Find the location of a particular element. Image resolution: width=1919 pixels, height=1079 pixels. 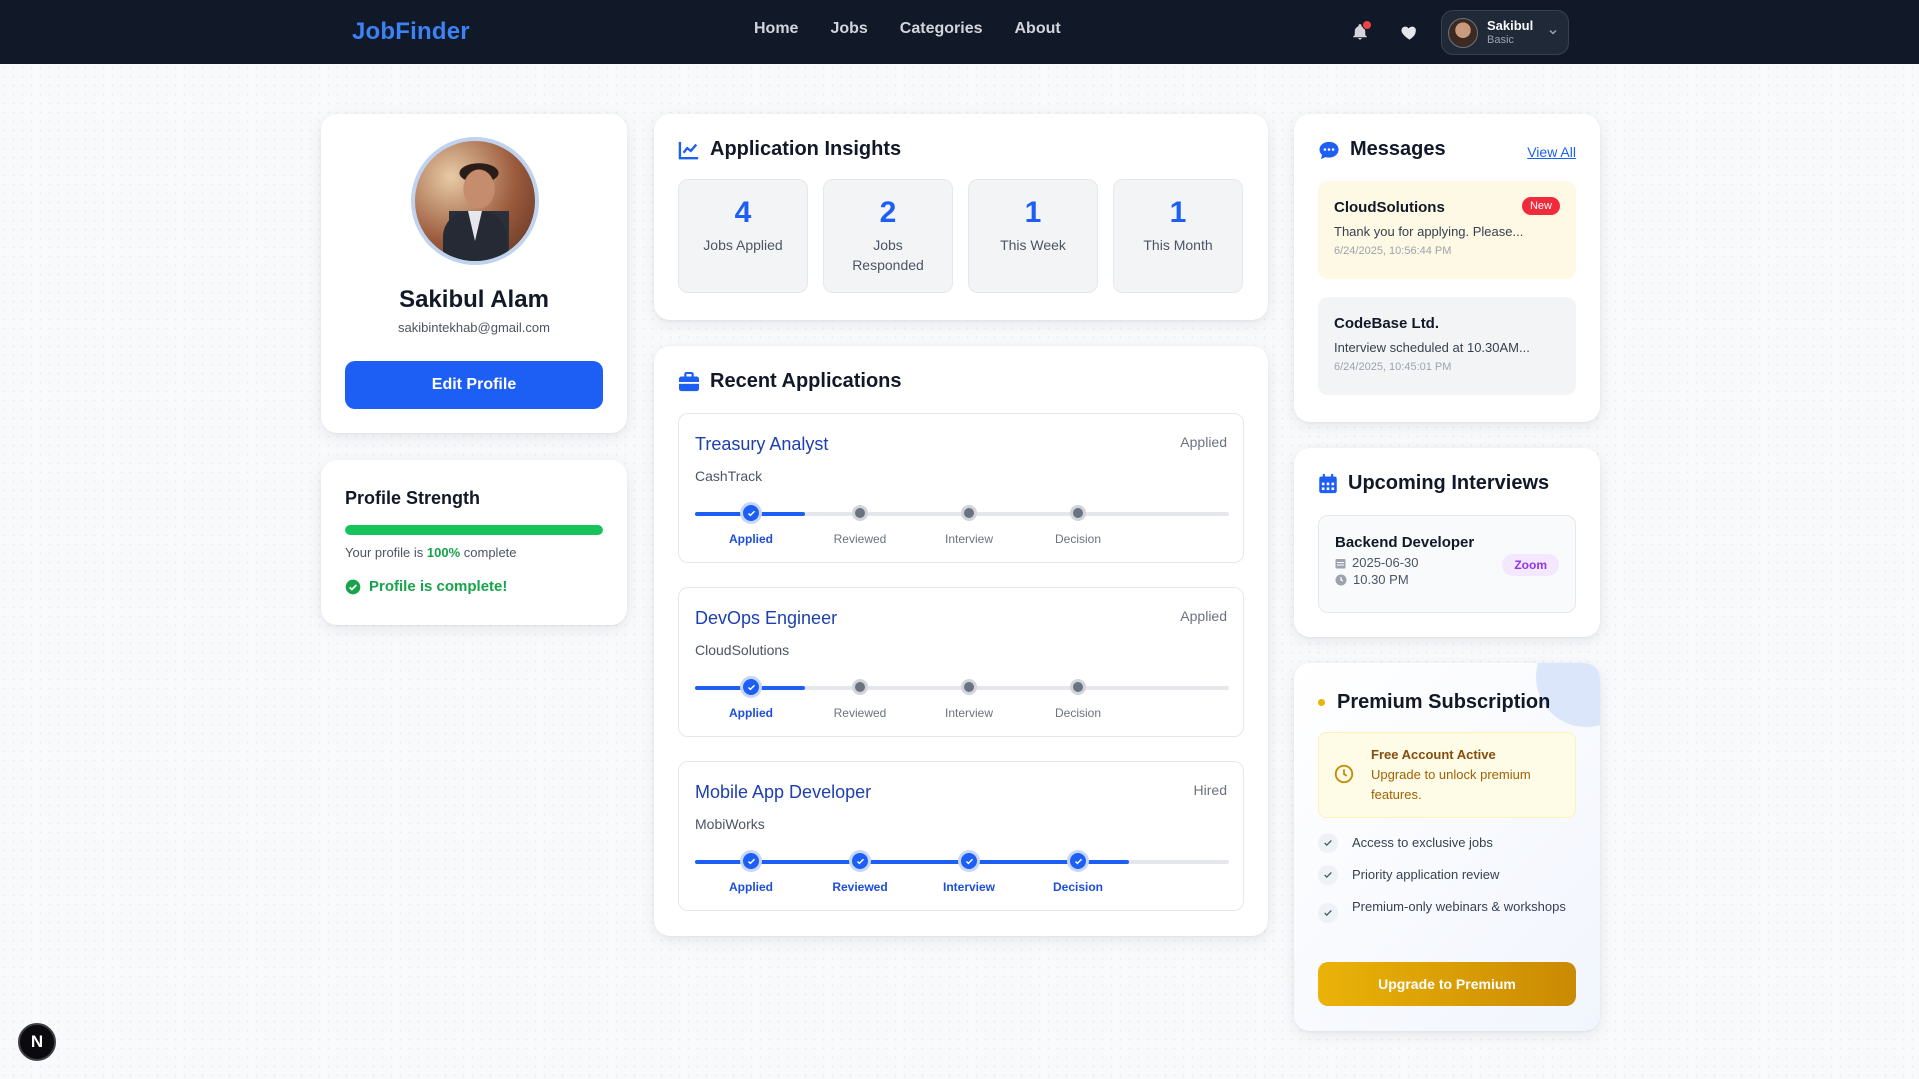

free-account-subtitle: Upgrade to unlock premium features. is located at coordinates (1451, 784).